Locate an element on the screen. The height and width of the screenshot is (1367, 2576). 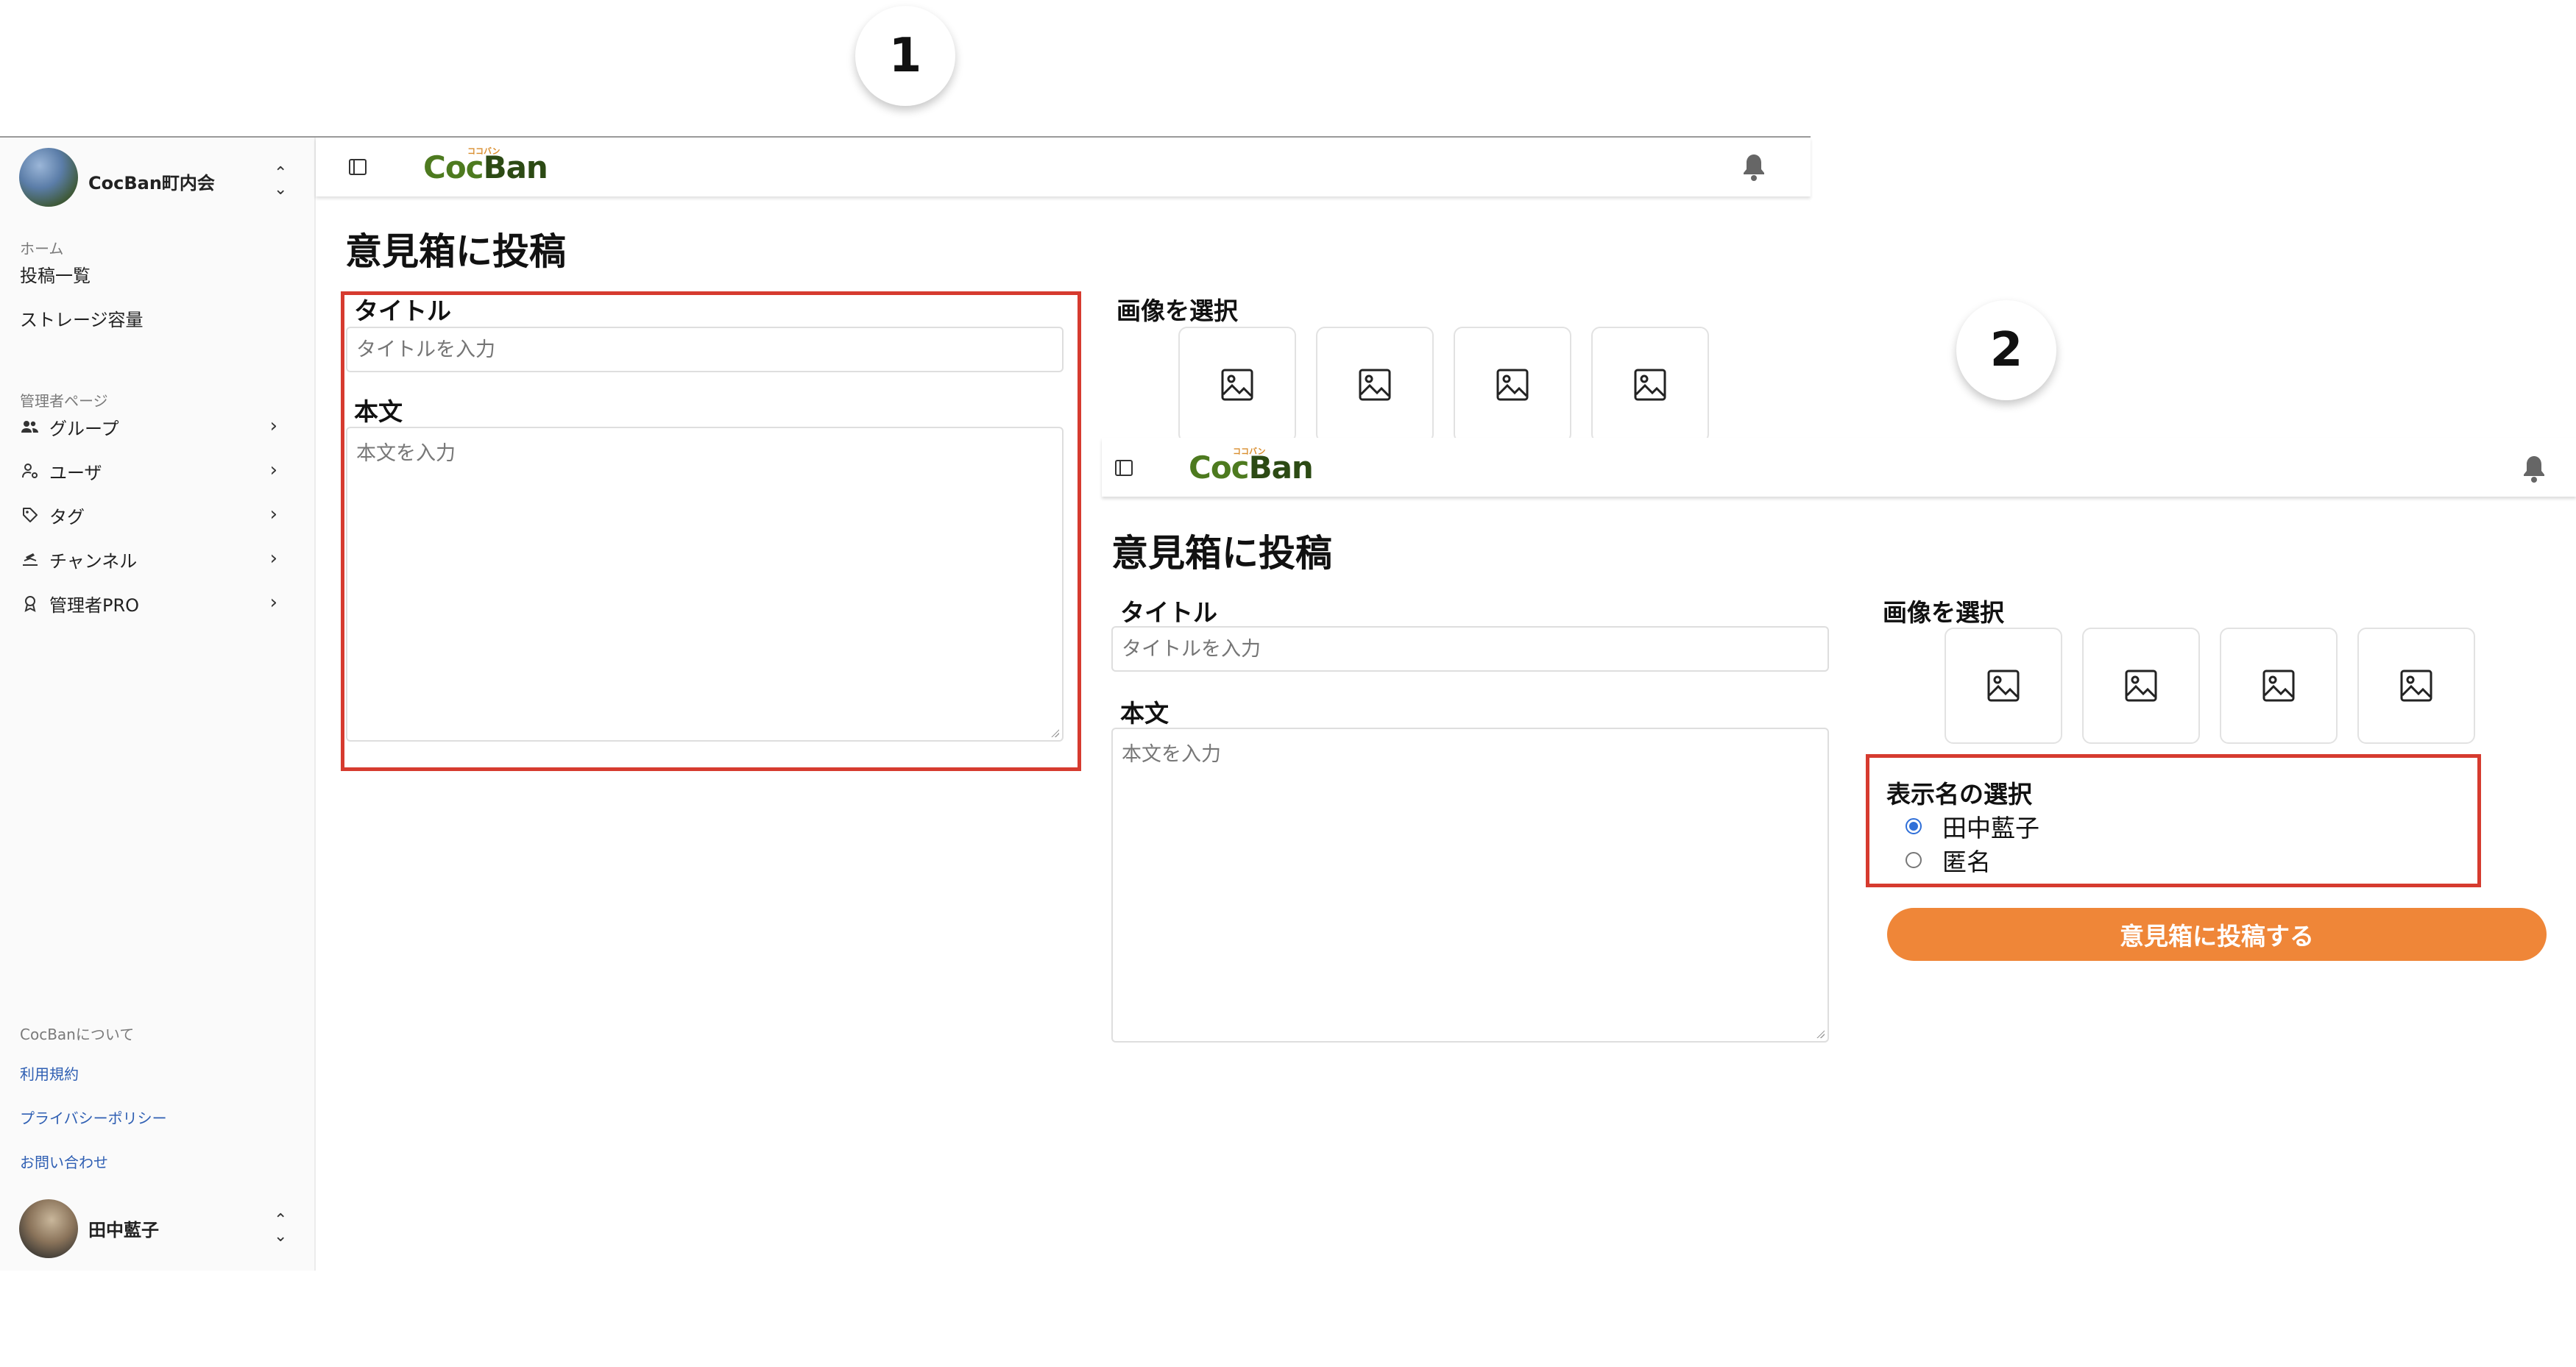
tag-icon is located at coordinates (30, 515).